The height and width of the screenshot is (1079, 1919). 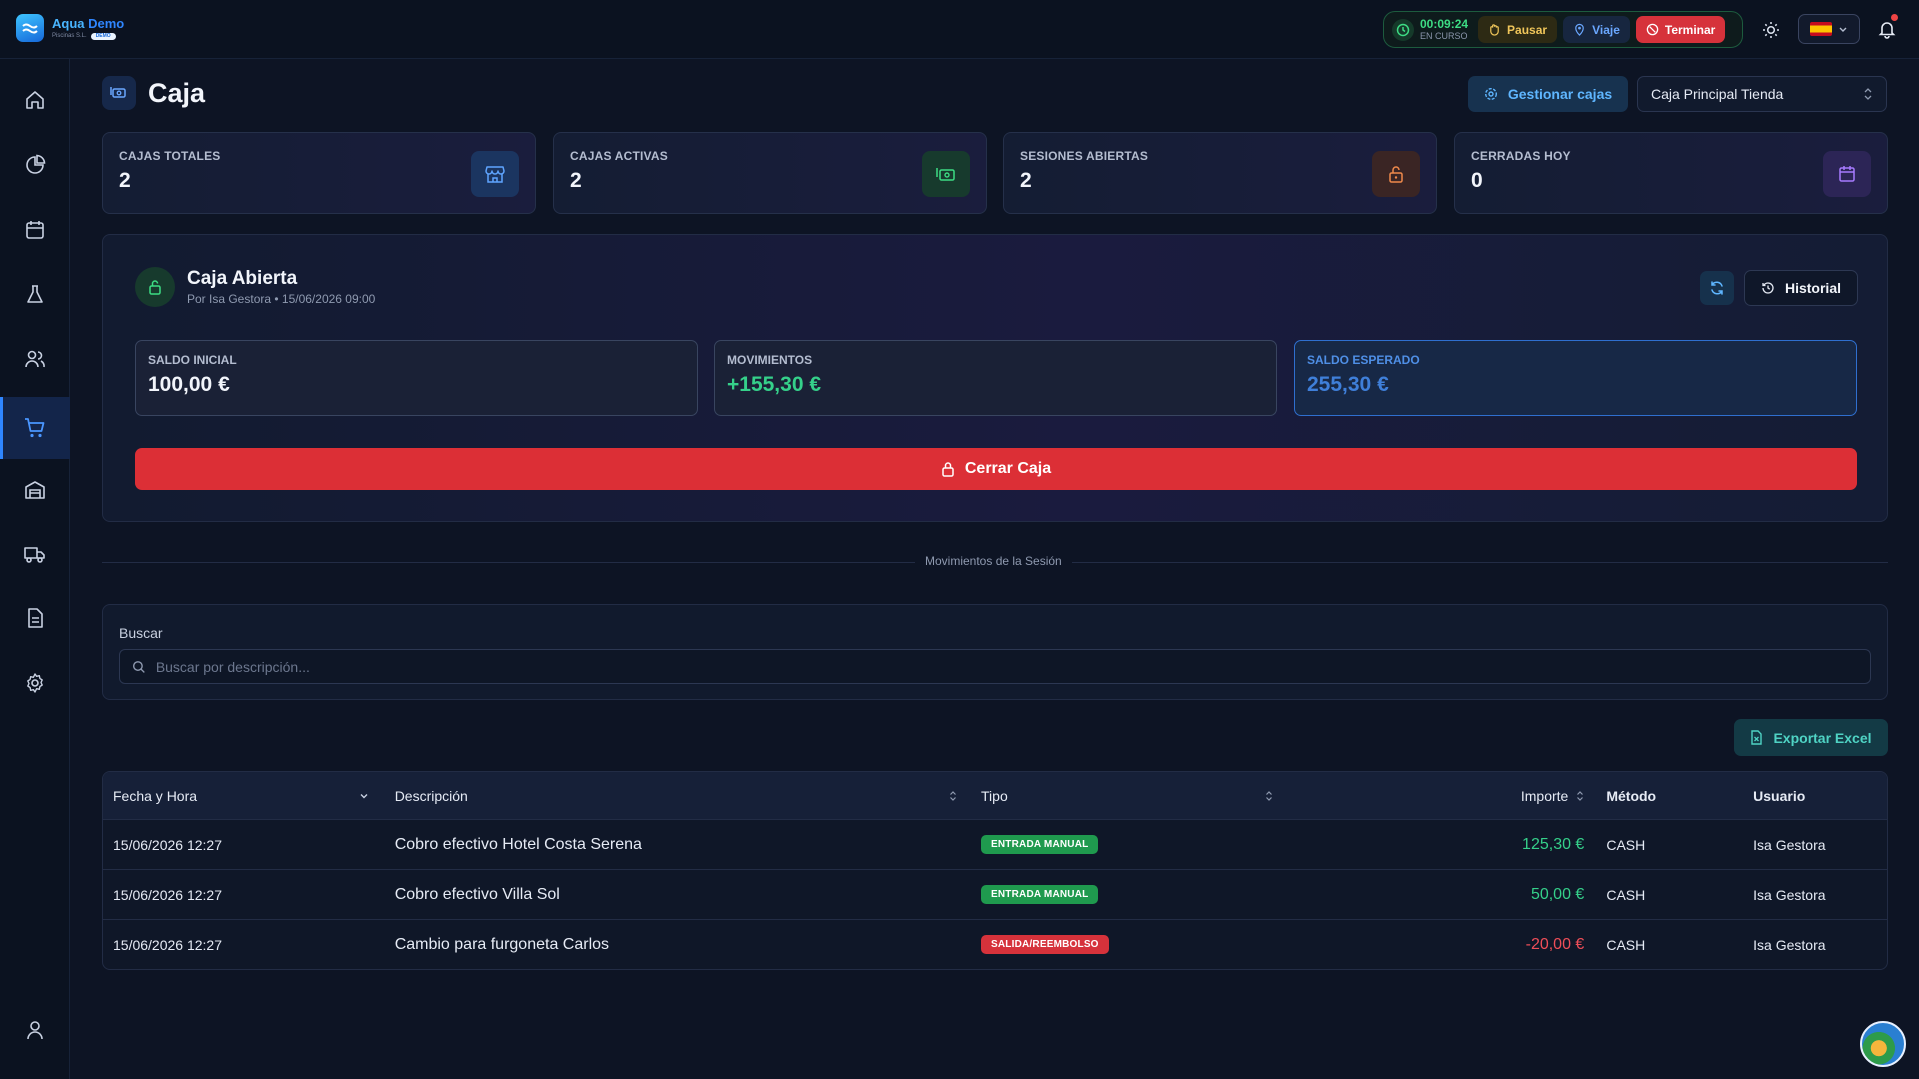 What do you see at coordinates (88, 23) in the screenshot?
I see `brand-name: Aqua Demo` at bounding box center [88, 23].